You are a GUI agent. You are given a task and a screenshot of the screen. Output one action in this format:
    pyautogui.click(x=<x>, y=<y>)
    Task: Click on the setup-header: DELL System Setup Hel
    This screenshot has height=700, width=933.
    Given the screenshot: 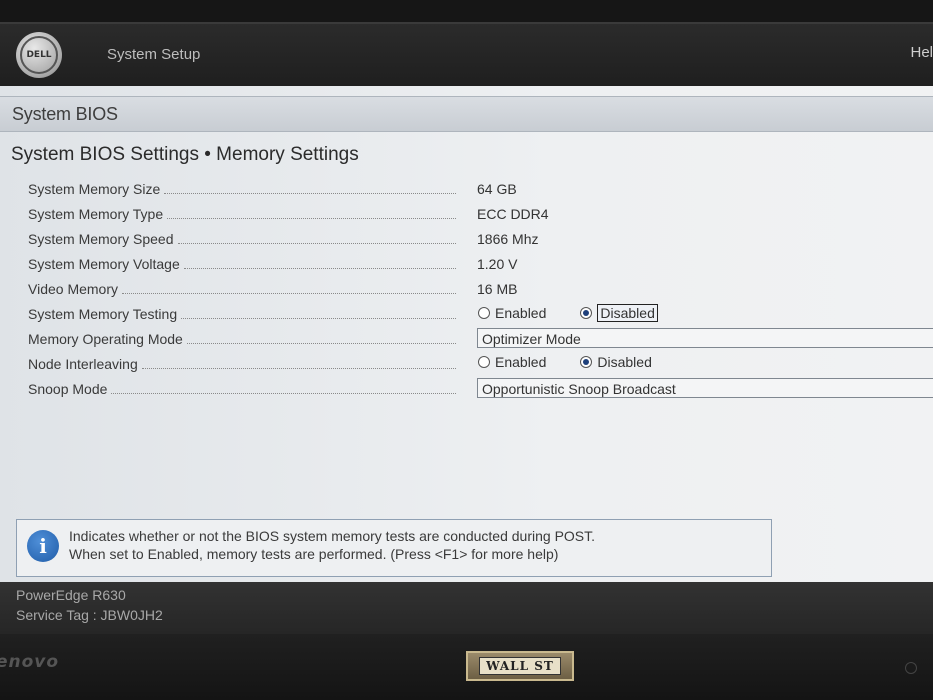 What is the action you would take?
    pyautogui.click(x=466, y=54)
    